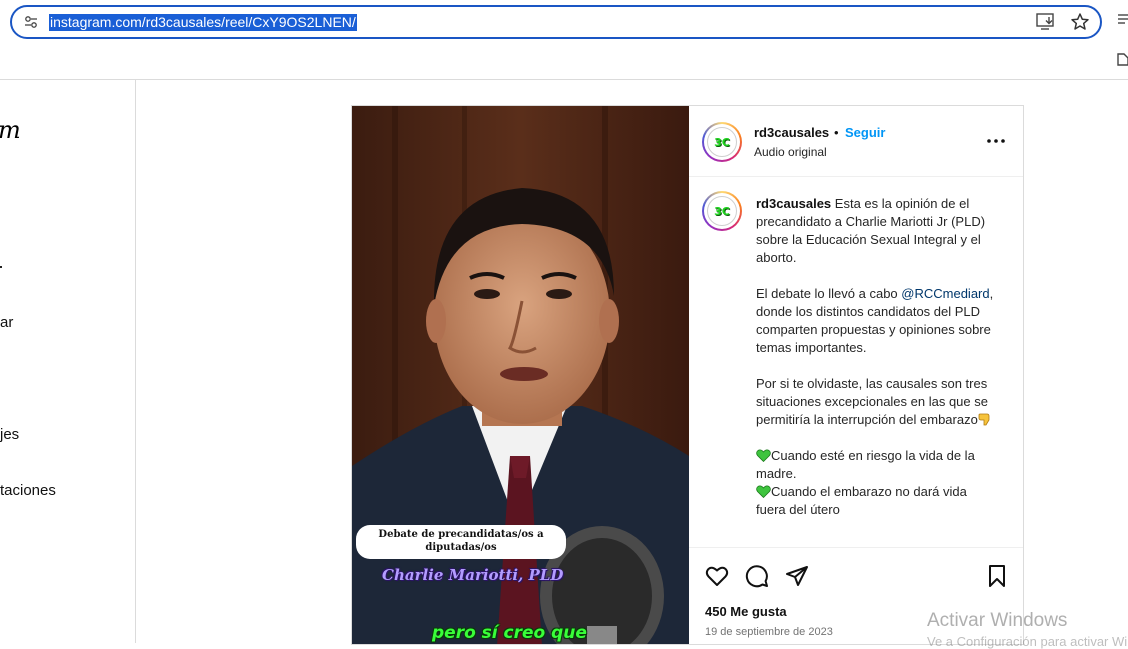 Image resolution: width=1128 pixels, height=649 pixels. I want to click on folder-icon, so click(1122, 59).